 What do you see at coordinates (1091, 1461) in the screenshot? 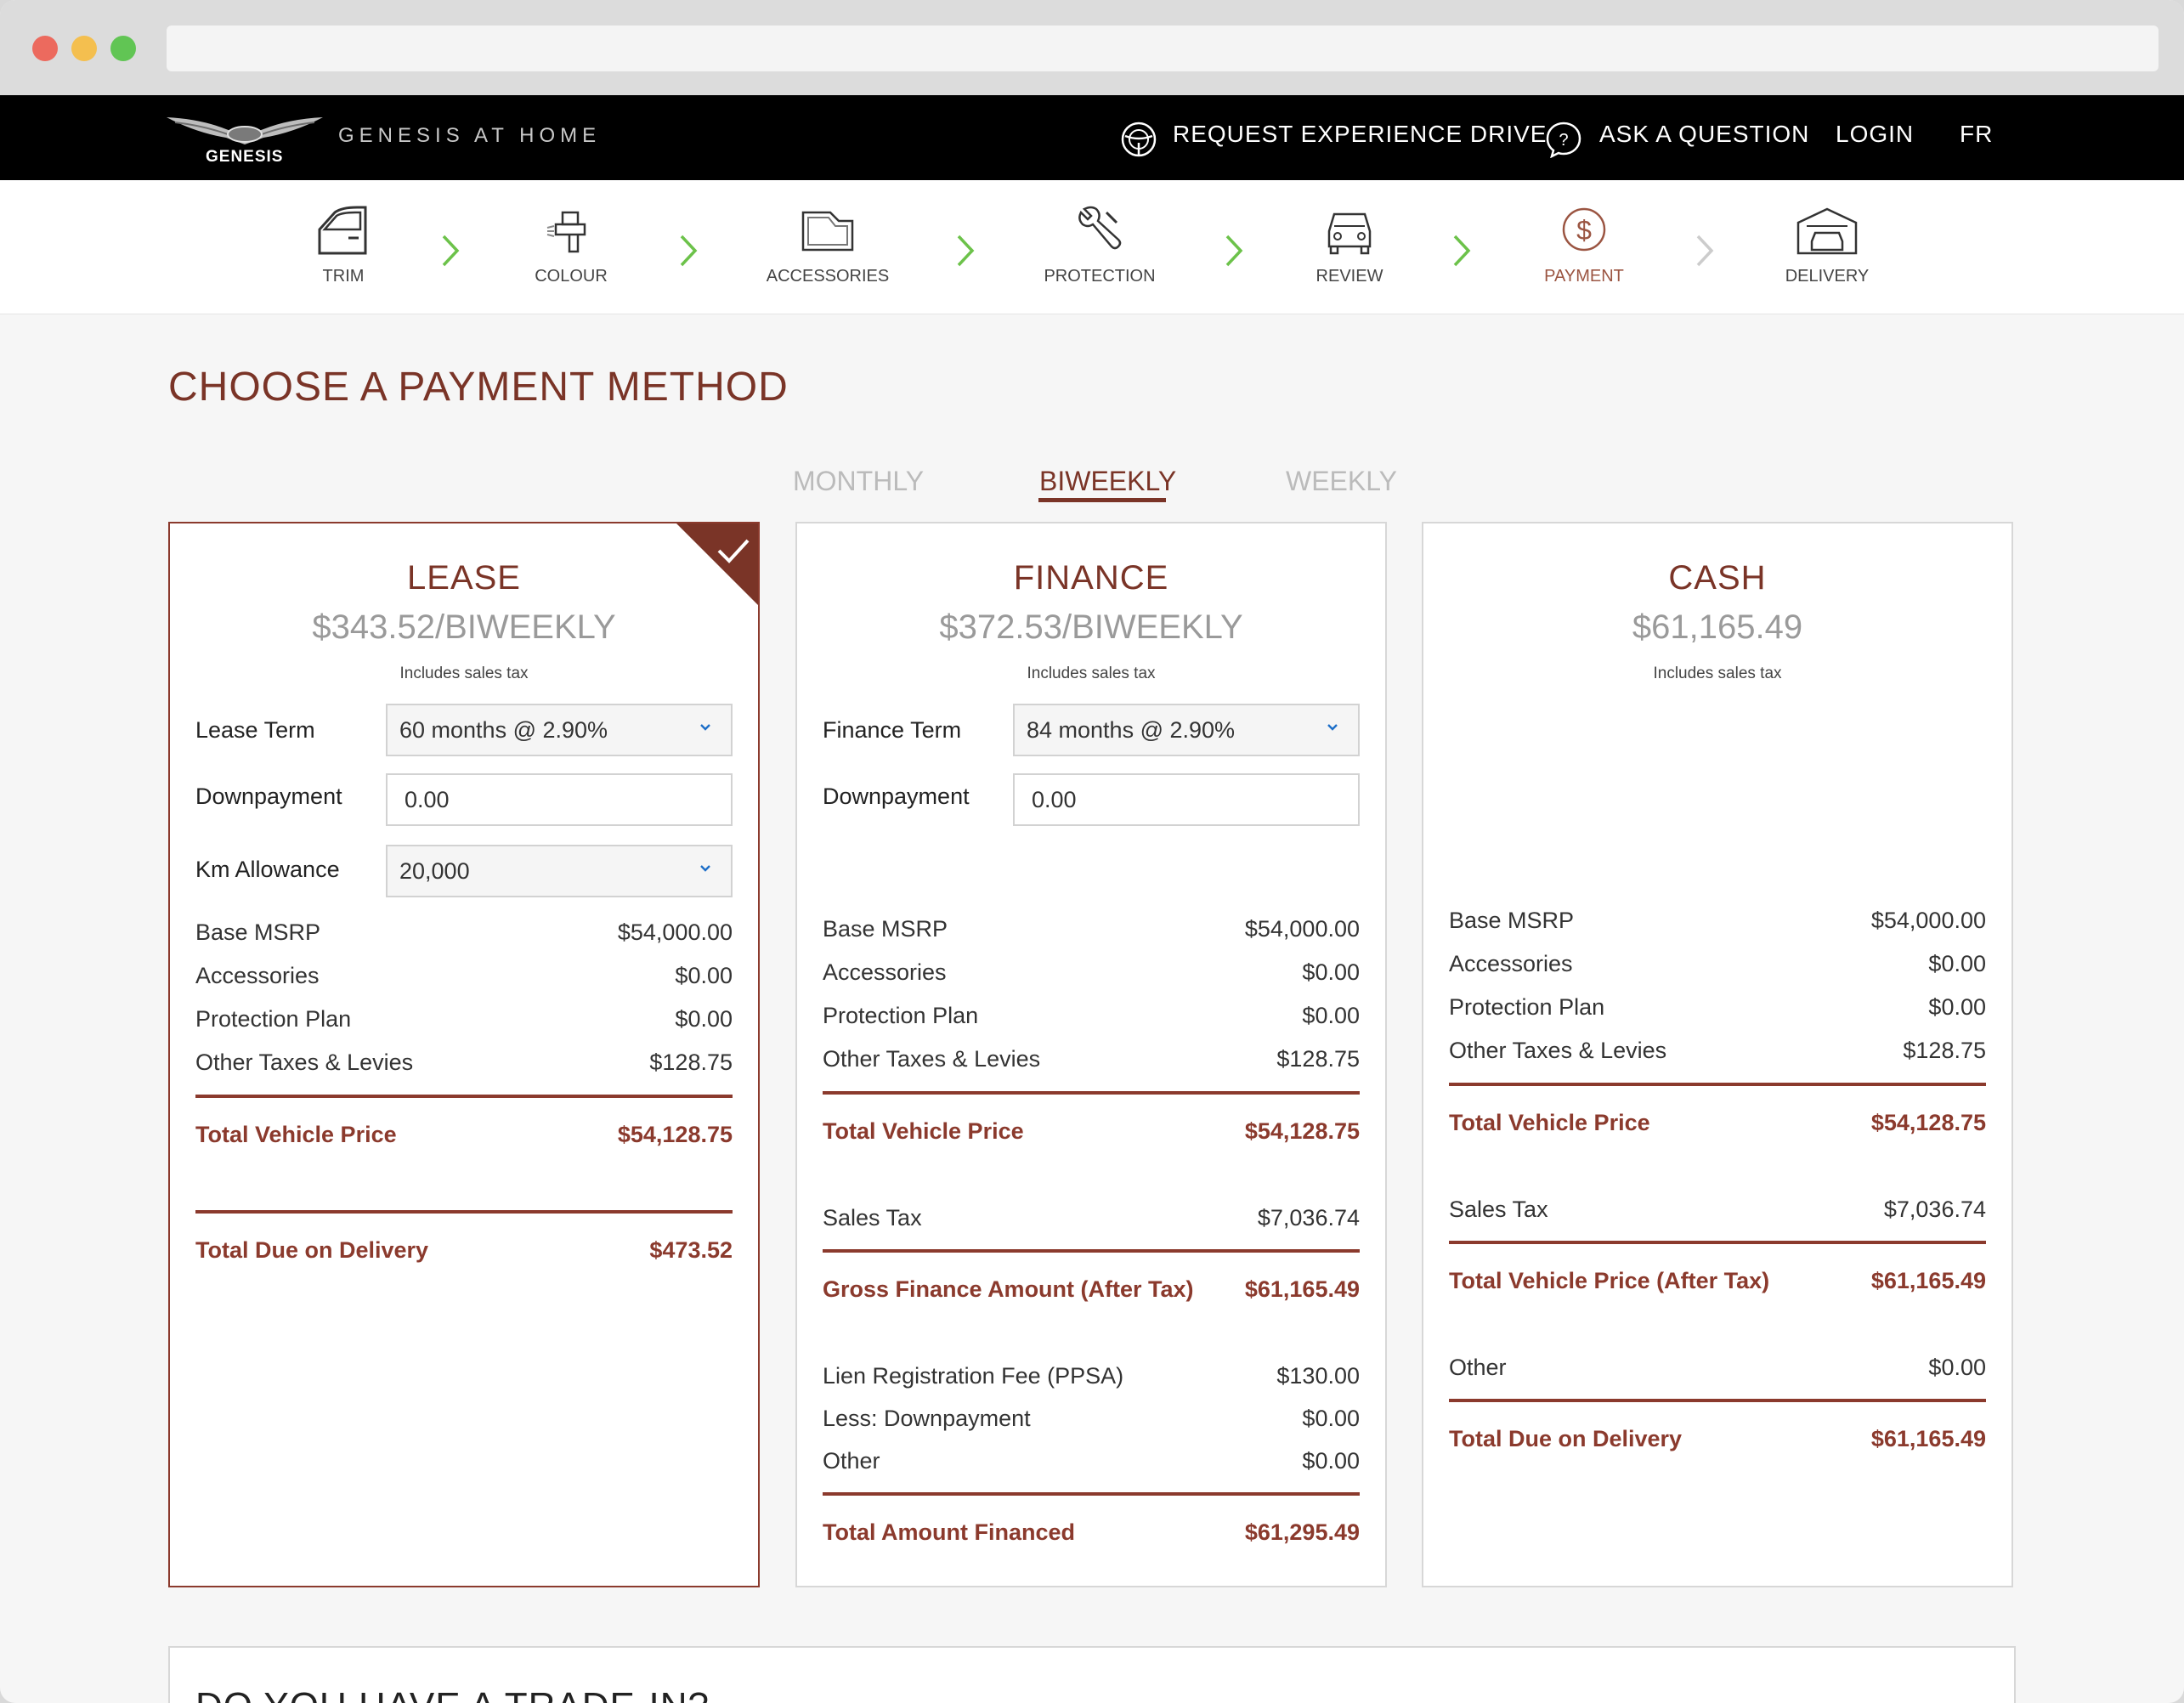
I see `fee-row: Other $0.00` at bounding box center [1091, 1461].